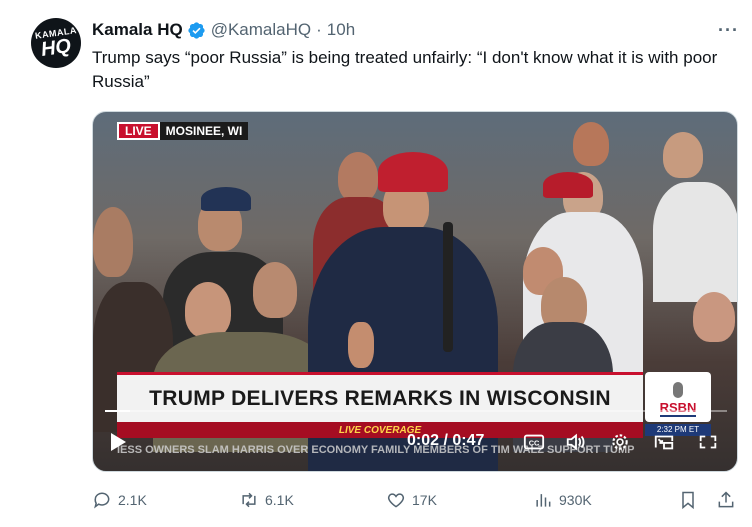 The image size is (752, 527). I want to click on location-label: MOSINEE, WI, so click(204, 131).